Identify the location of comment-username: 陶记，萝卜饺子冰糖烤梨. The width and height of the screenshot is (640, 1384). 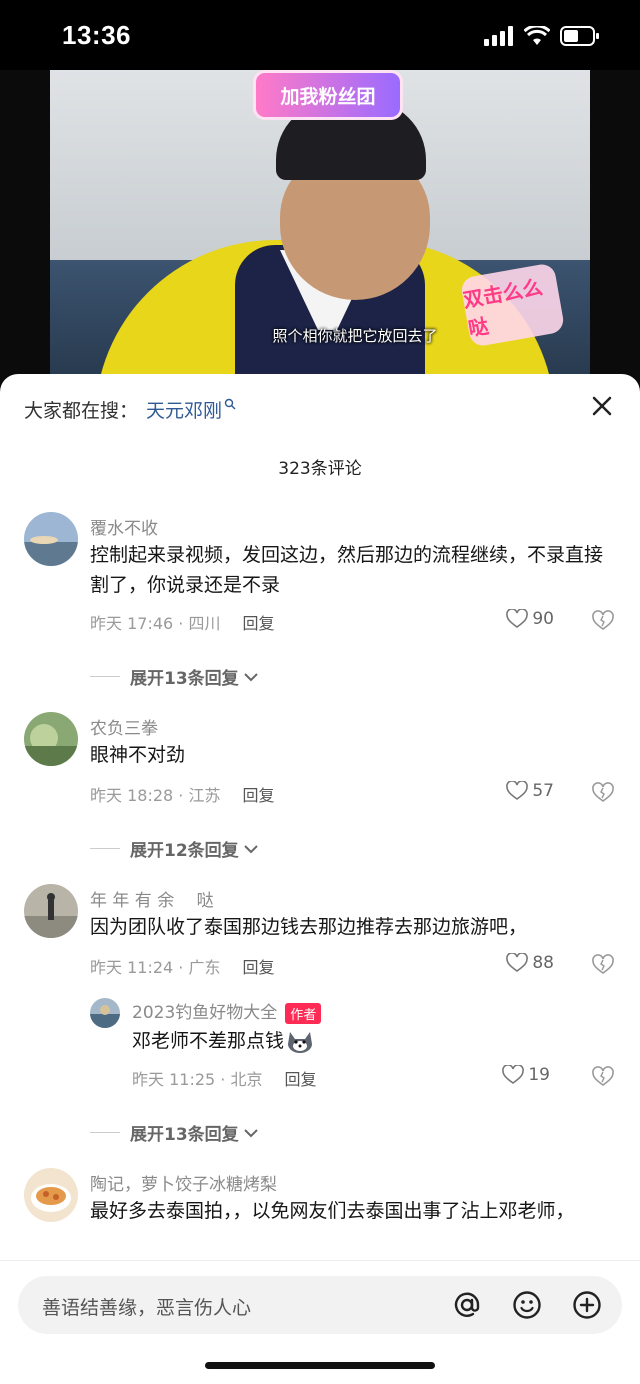
(183, 1182).